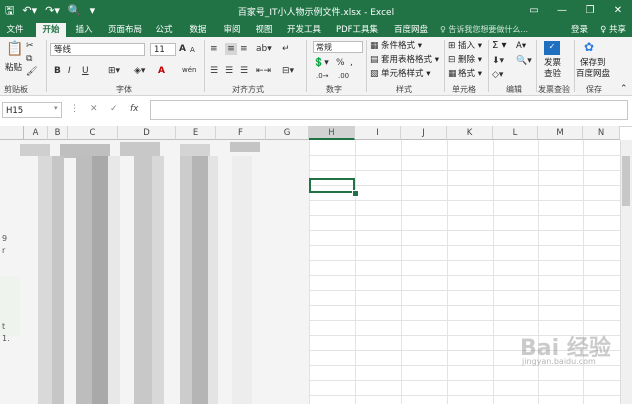 The height and width of the screenshot is (404, 632). I want to click on column-header-d: D, so click(147, 133).